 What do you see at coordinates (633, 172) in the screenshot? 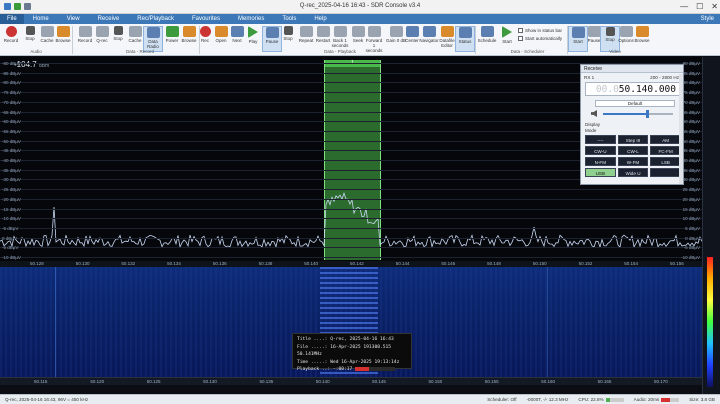
I see `mode-button: Wide U` at bounding box center [633, 172].